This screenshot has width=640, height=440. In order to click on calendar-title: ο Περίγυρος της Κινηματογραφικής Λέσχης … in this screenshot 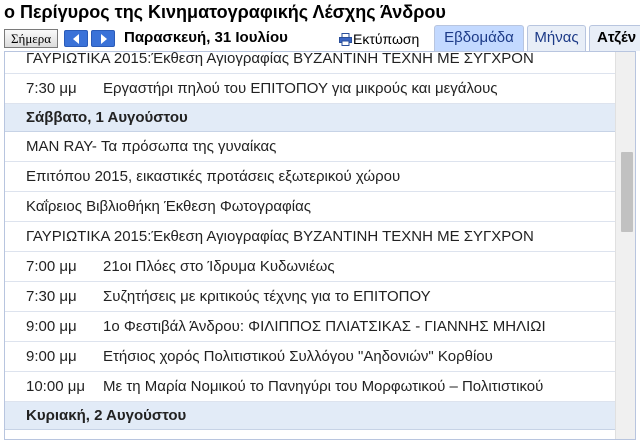, I will do `click(225, 12)`.